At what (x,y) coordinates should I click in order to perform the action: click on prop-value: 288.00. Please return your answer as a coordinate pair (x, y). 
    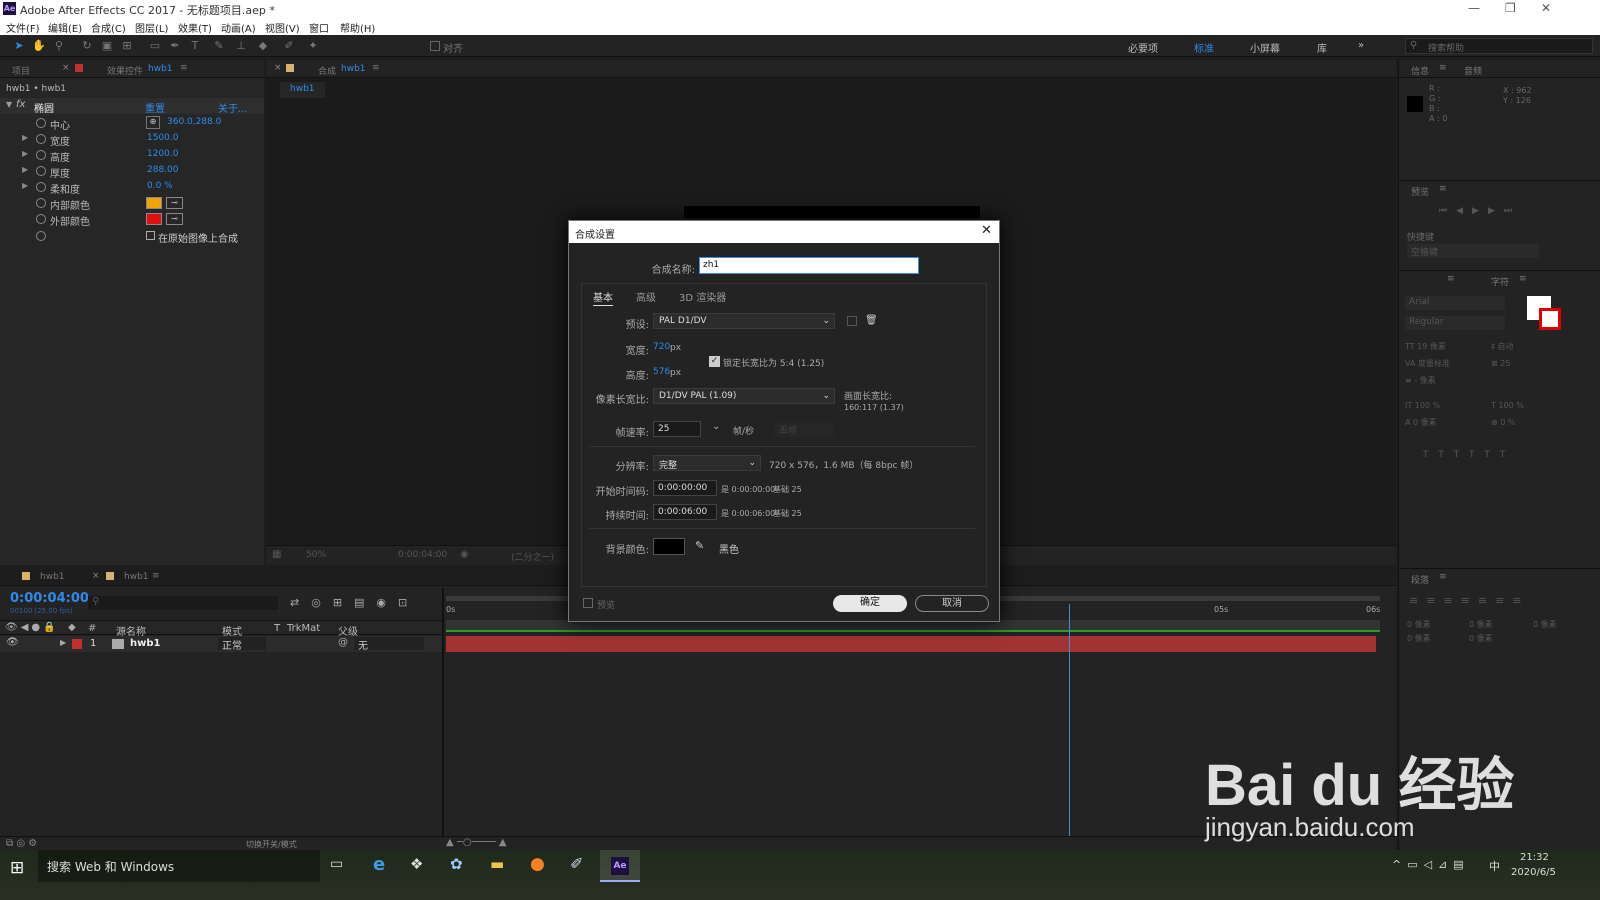
    Looking at the image, I should click on (163, 170).